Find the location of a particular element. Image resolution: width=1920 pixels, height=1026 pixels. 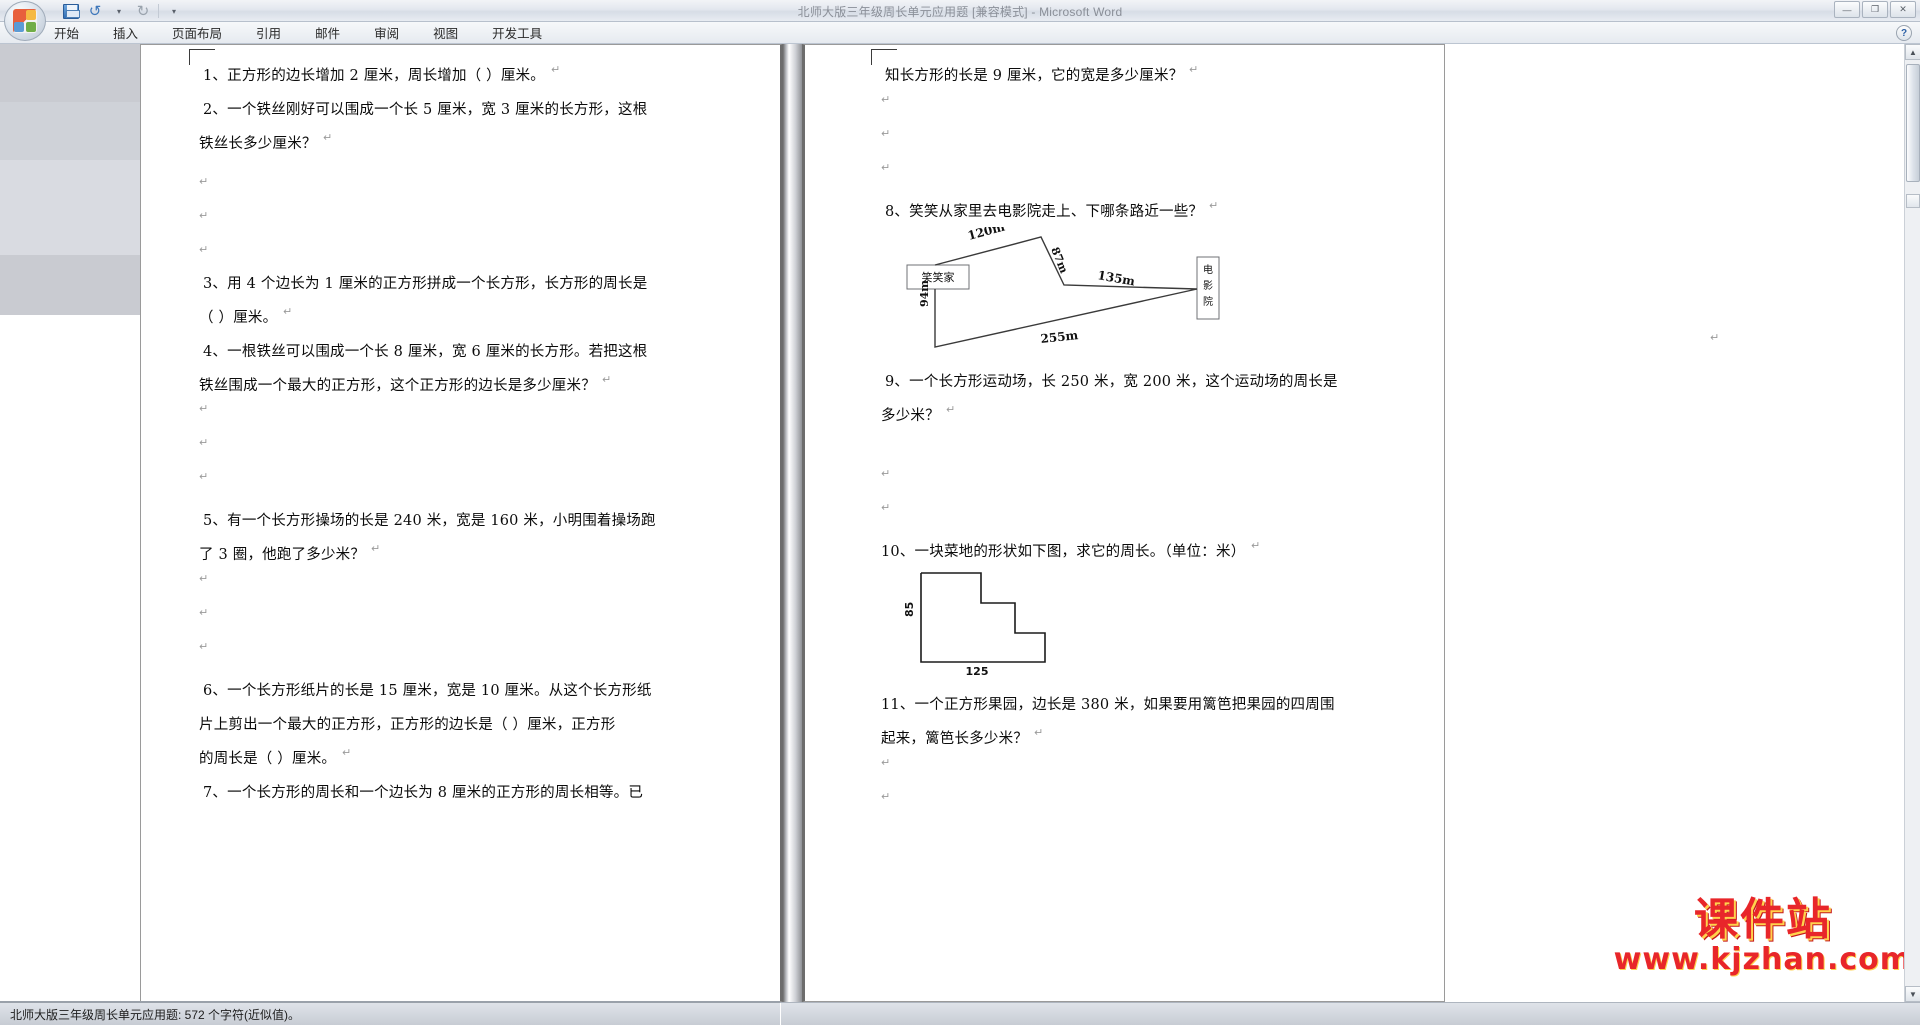

tab-home: 开始 is located at coordinates (66, 32).